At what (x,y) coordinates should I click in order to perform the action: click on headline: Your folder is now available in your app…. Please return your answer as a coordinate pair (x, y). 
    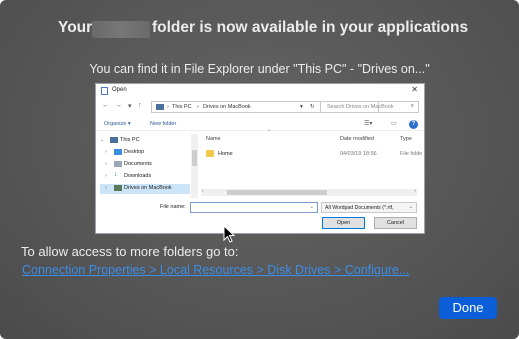
    Looking at the image, I should click on (259, 31).